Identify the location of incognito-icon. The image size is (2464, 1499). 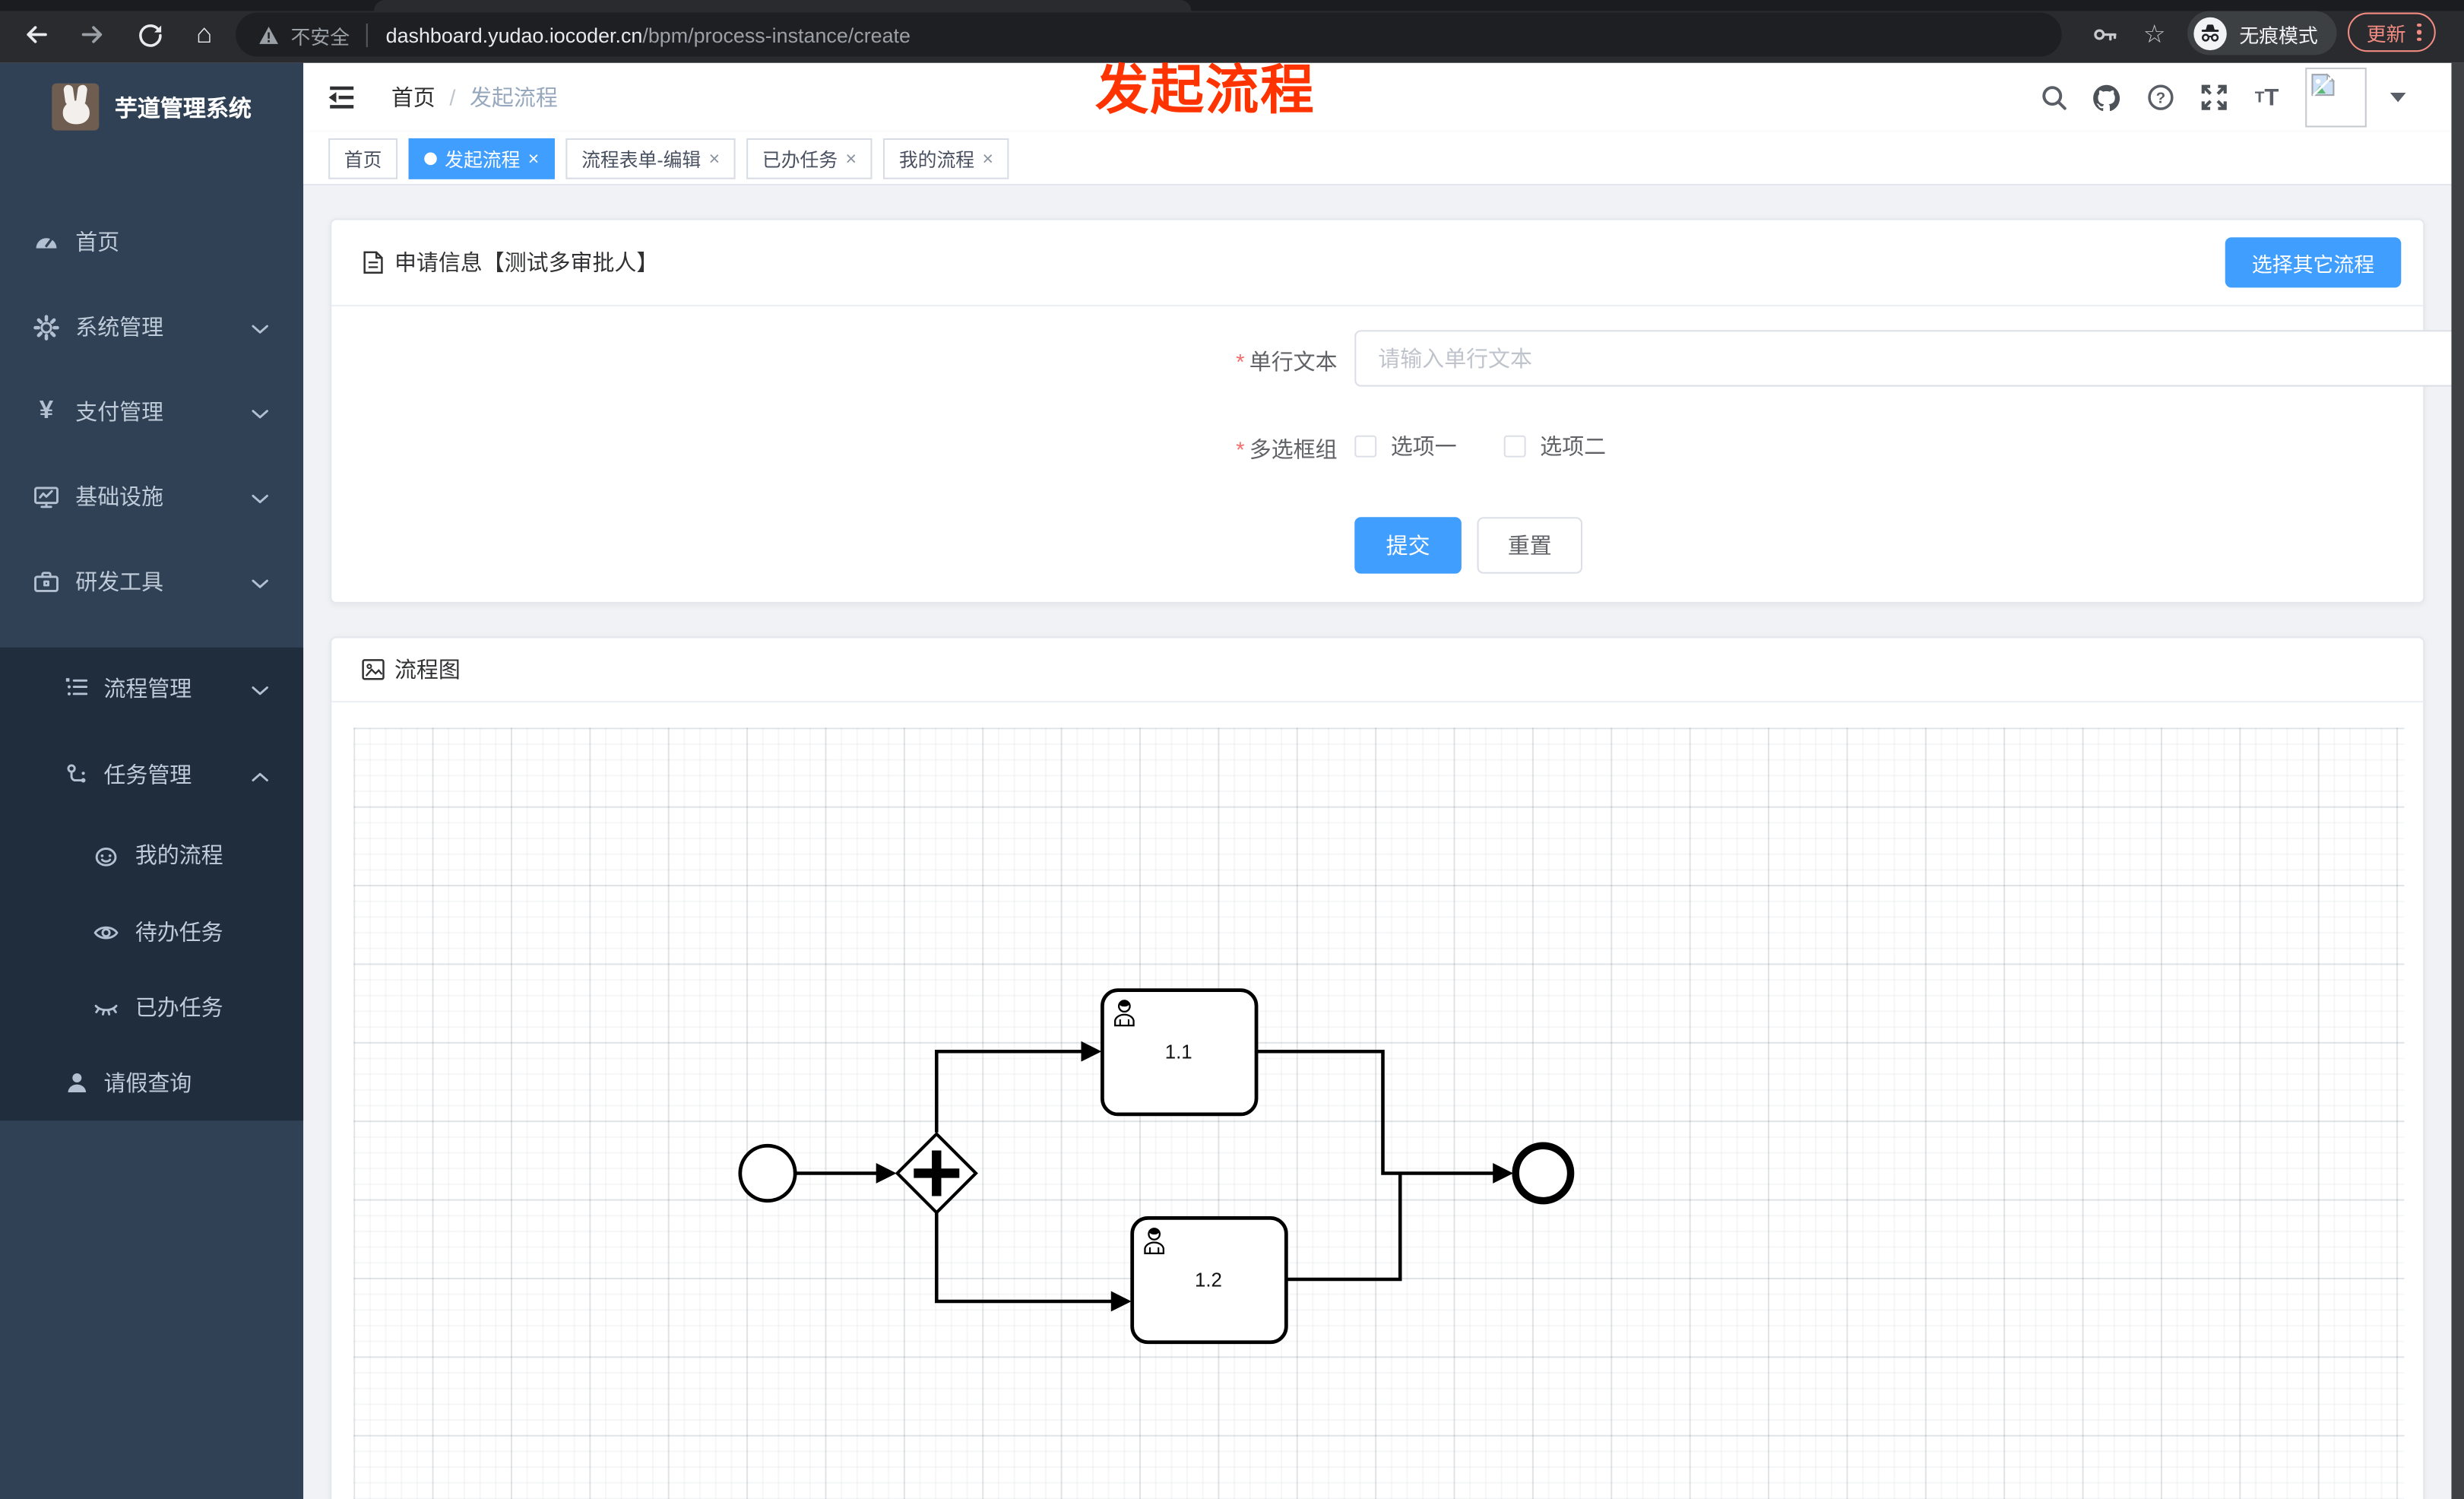
(2210, 33).